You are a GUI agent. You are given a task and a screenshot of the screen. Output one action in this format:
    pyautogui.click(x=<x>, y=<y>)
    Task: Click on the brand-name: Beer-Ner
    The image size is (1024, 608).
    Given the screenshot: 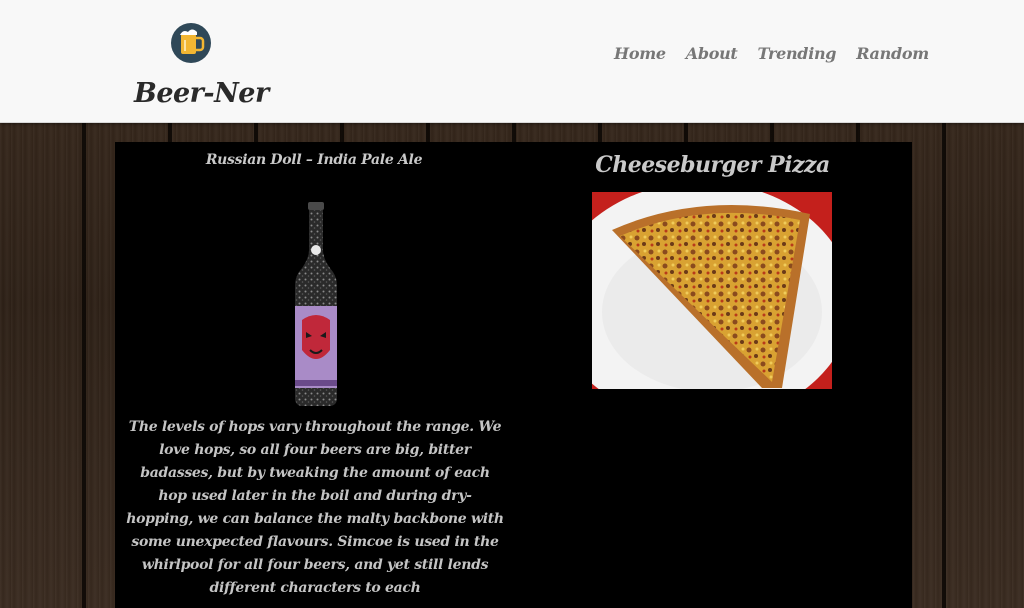 What is the action you would take?
    pyautogui.click(x=201, y=93)
    